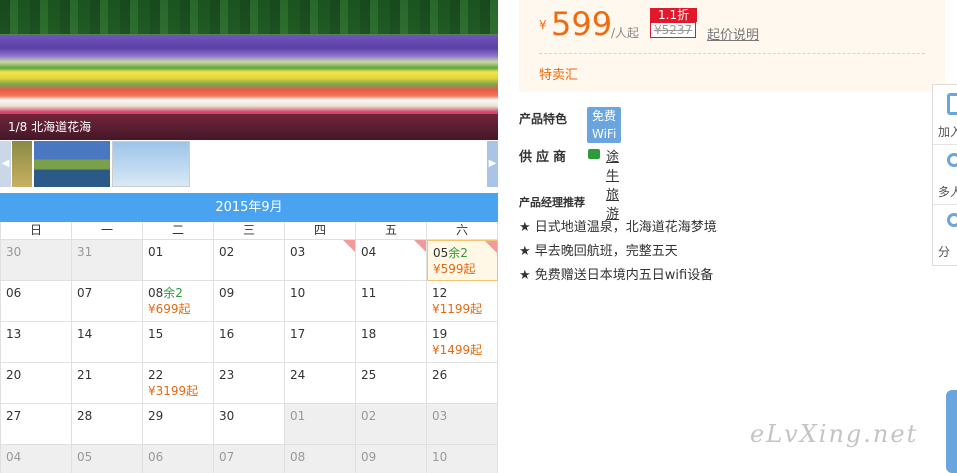 The height and width of the screenshot is (473, 957). Describe the element at coordinates (156, 375) in the screenshot. I see `calendar-day-number: 22` at that location.